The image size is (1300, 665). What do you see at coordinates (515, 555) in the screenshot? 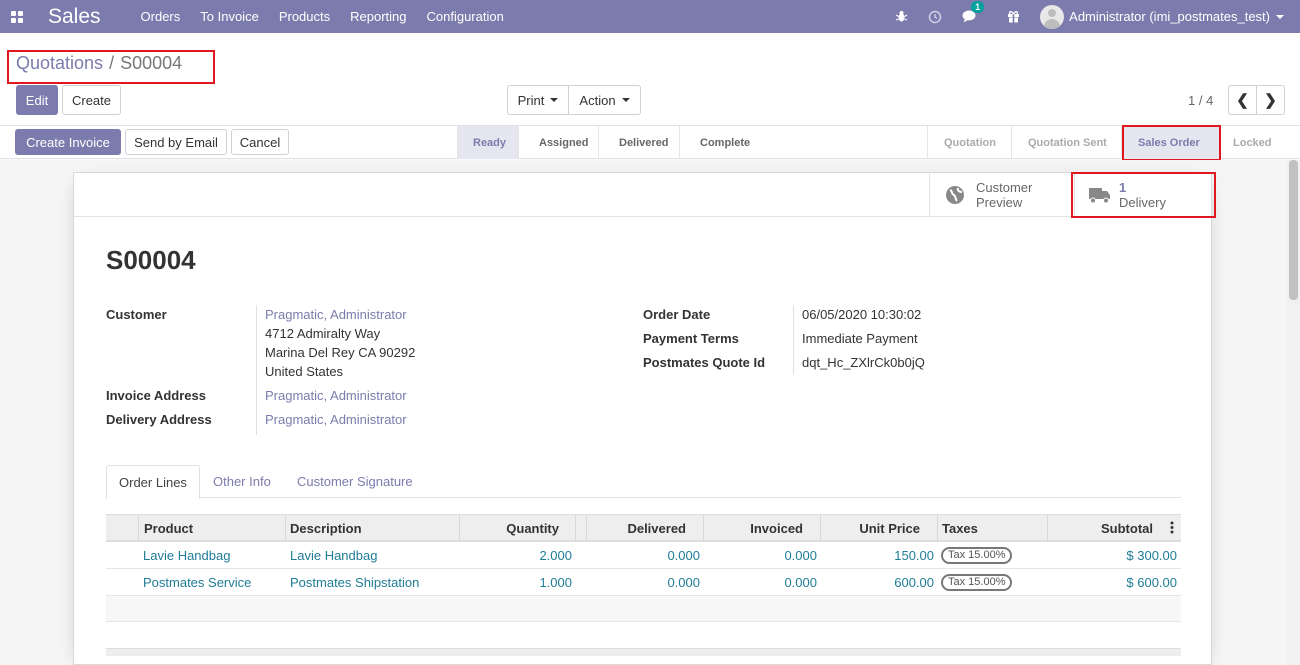
I see `cell-quantity: 2.000` at bounding box center [515, 555].